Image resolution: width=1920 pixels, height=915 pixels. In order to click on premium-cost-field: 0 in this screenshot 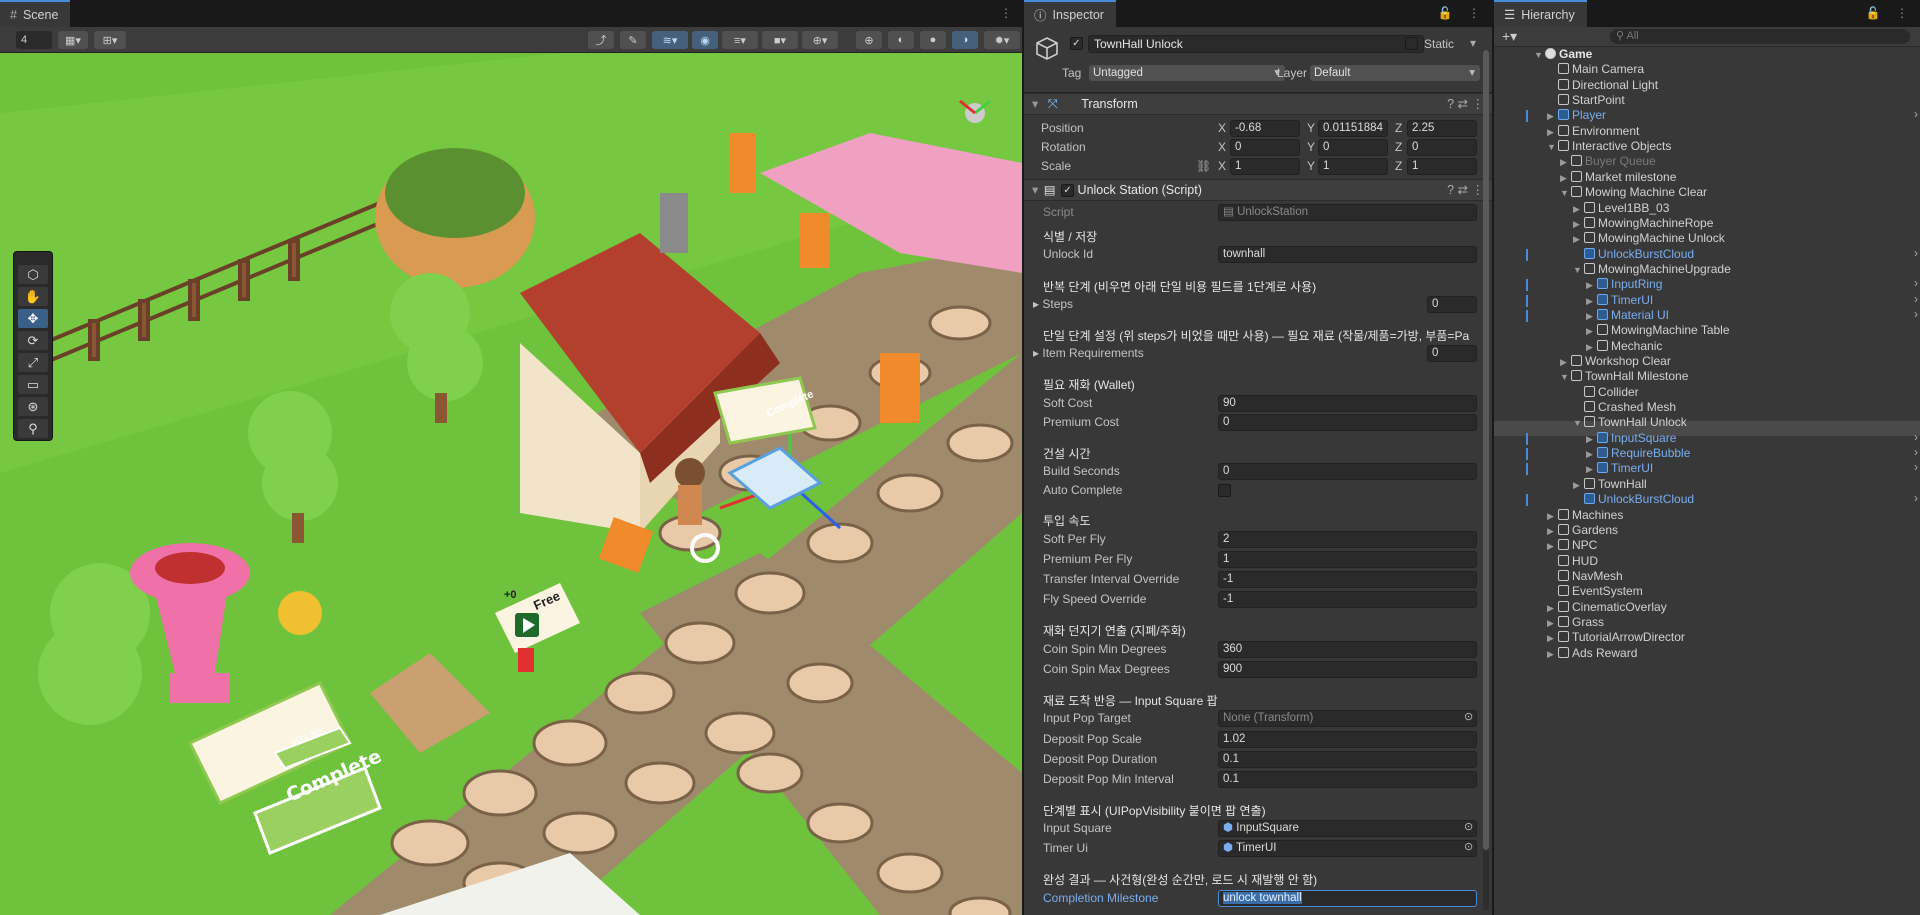, I will do `click(1347, 422)`.